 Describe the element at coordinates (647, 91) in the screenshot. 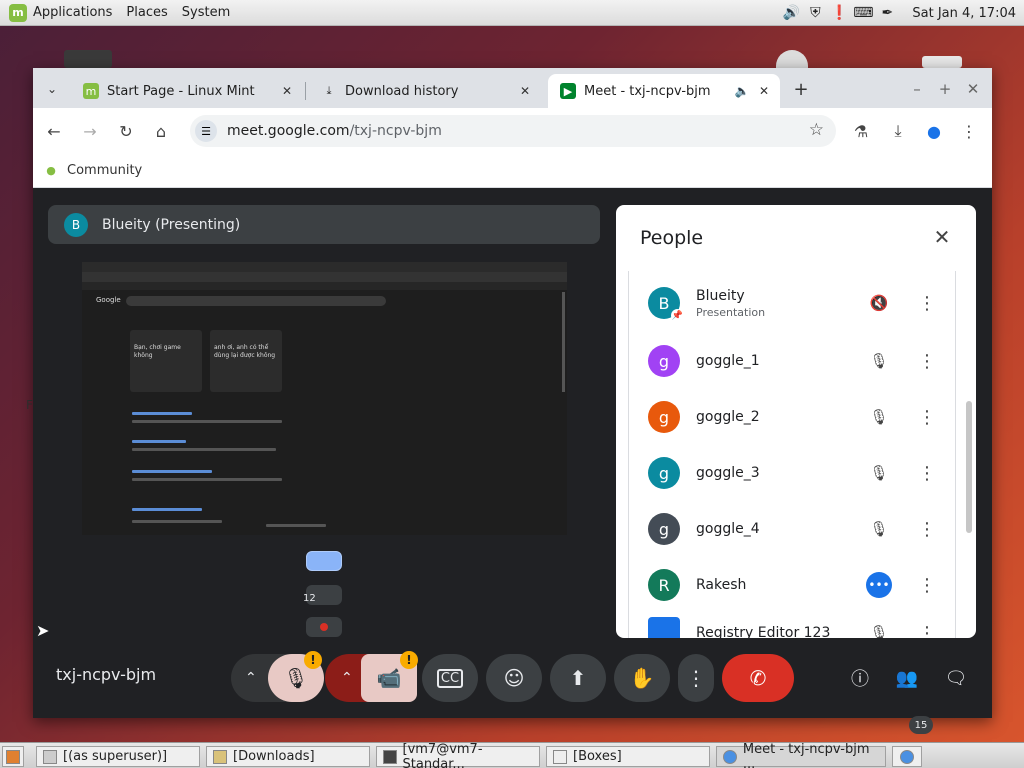

I see `tab-title: Meet - txj-ncpv-bjm` at that location.